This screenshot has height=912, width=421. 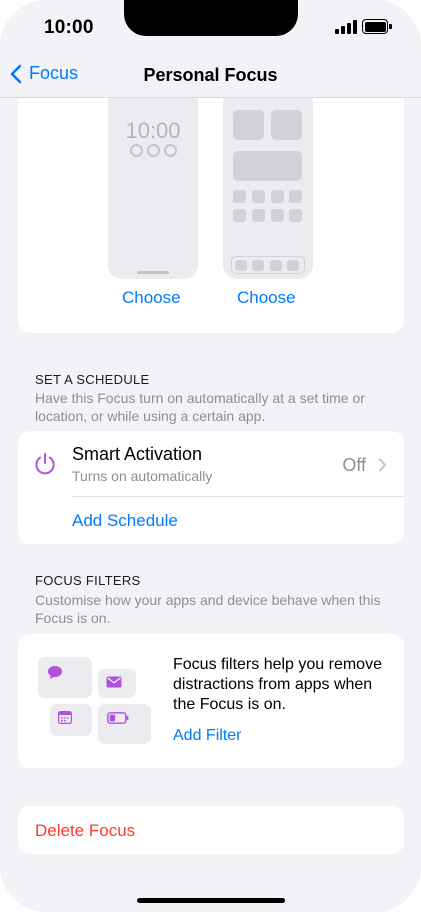 I want to click on navigation-bar: Focus Personal Focus, so click(x=210, y=74).